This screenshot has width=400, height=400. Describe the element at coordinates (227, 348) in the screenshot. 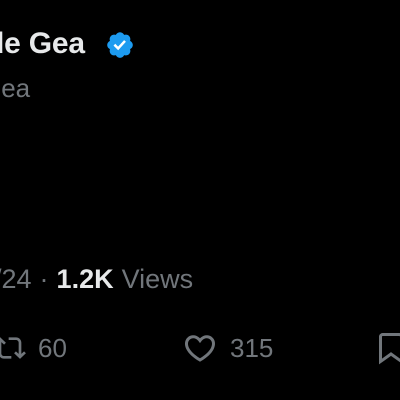

I see `like-button: 315` at that location.